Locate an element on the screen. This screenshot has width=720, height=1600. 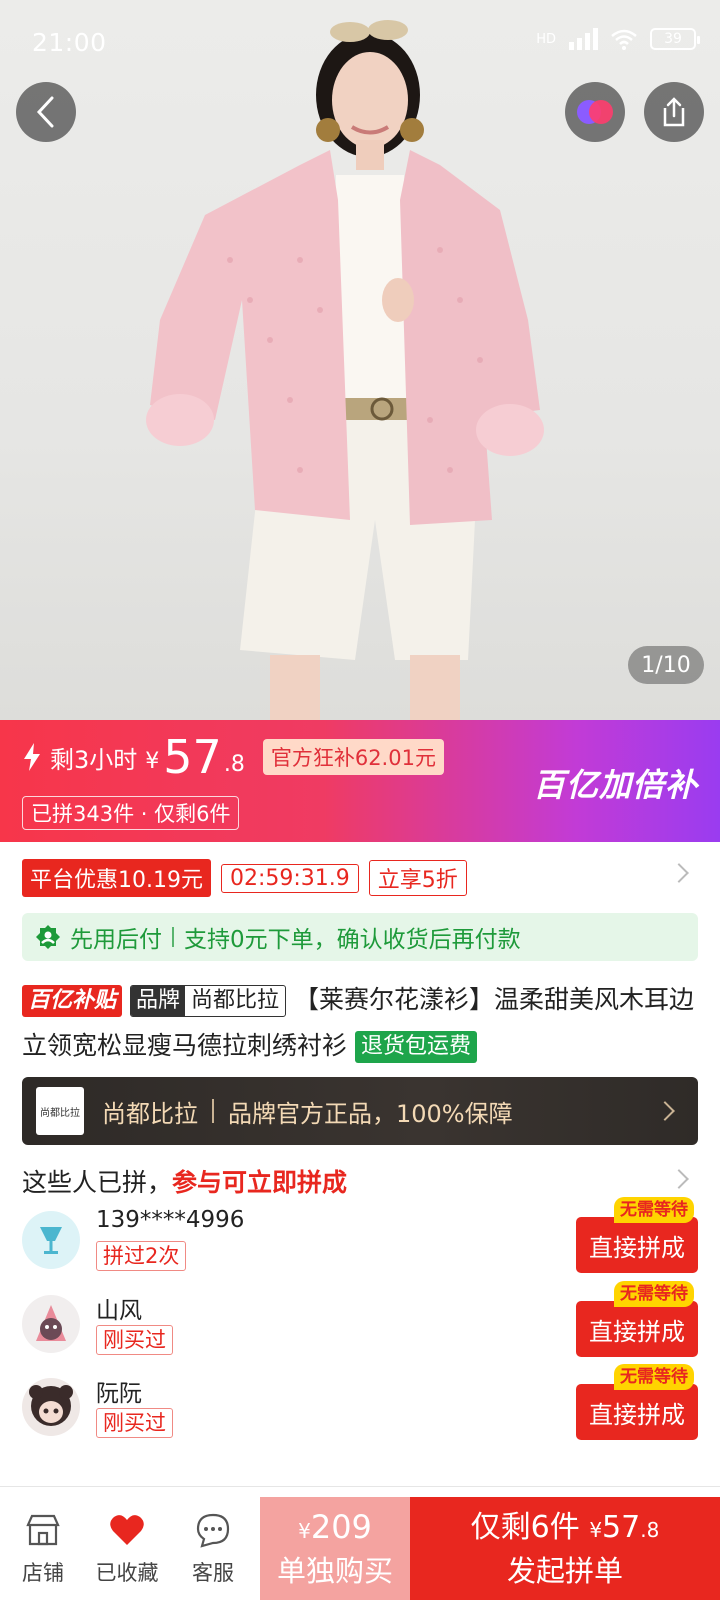
assistant-button is located at coordinates (595, 112).